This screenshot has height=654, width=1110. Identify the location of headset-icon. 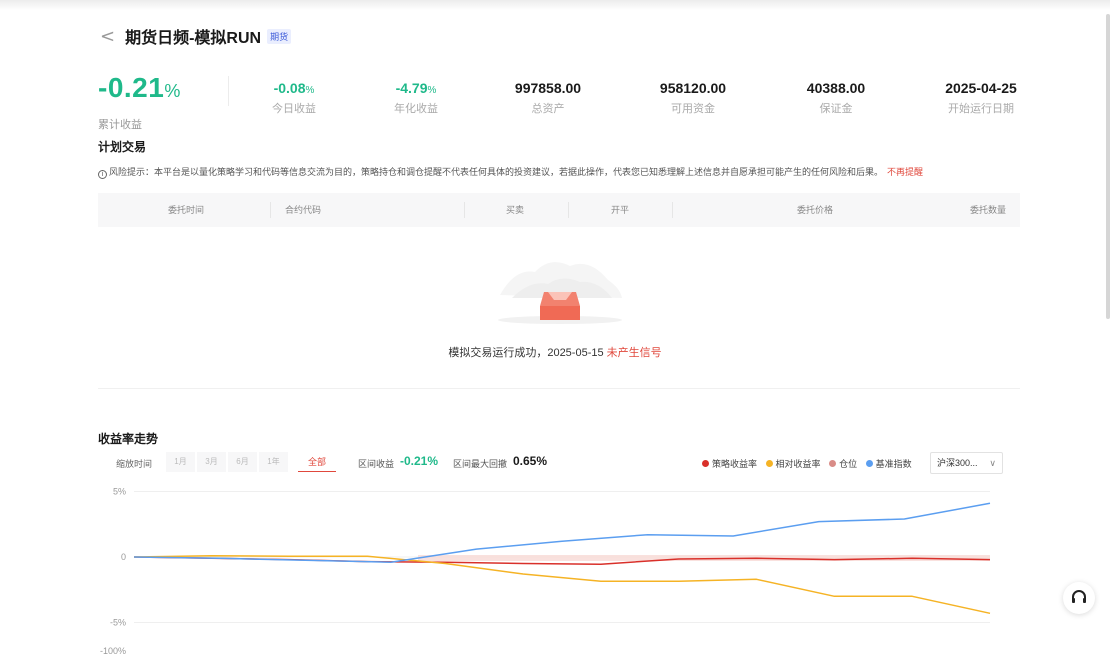
(1079, 596).